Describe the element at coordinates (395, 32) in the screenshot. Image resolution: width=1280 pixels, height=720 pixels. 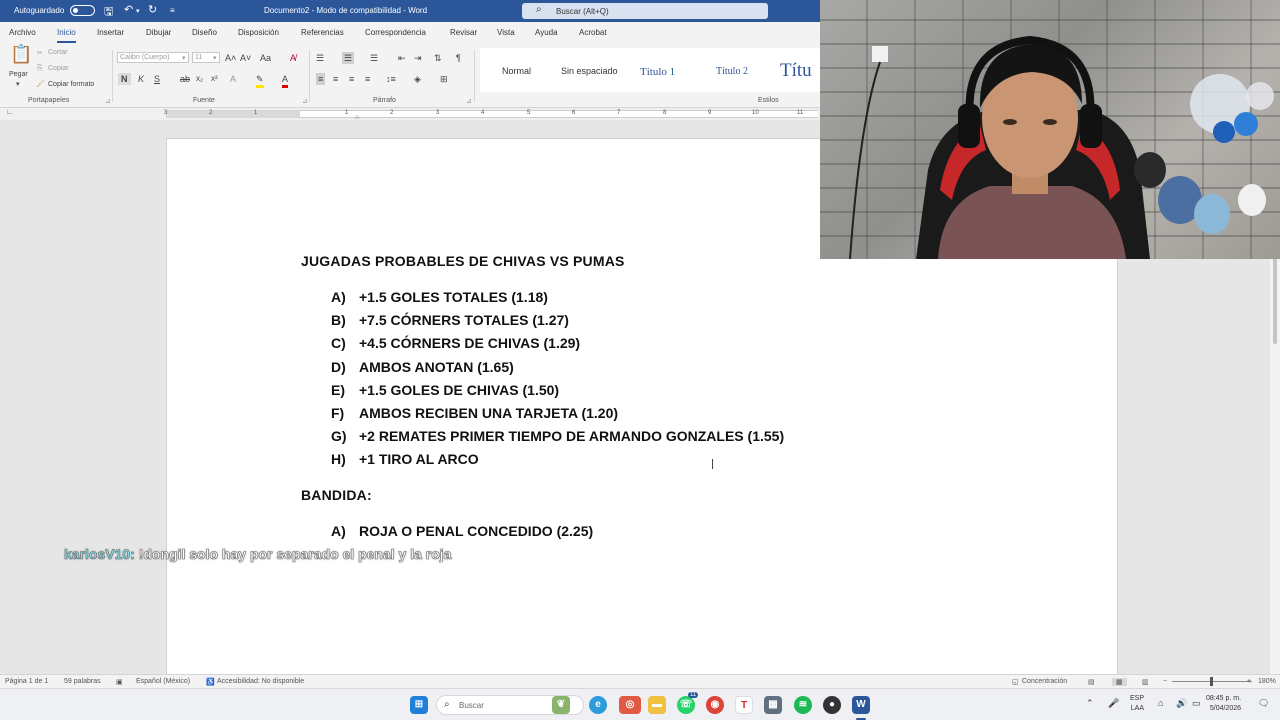
I see `tab-correspondencia: Correspondencia` at that location.